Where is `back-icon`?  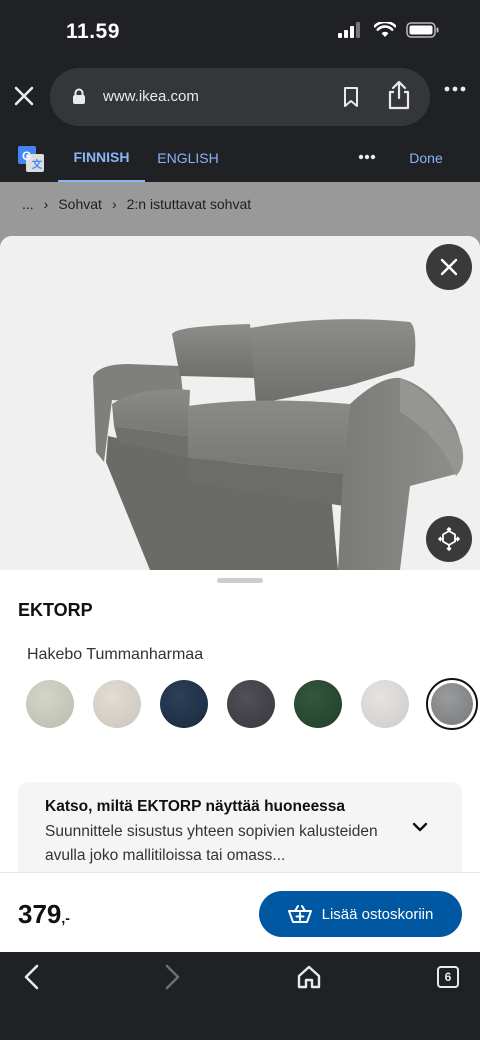 back-icon is located at coordinates (32, 977).